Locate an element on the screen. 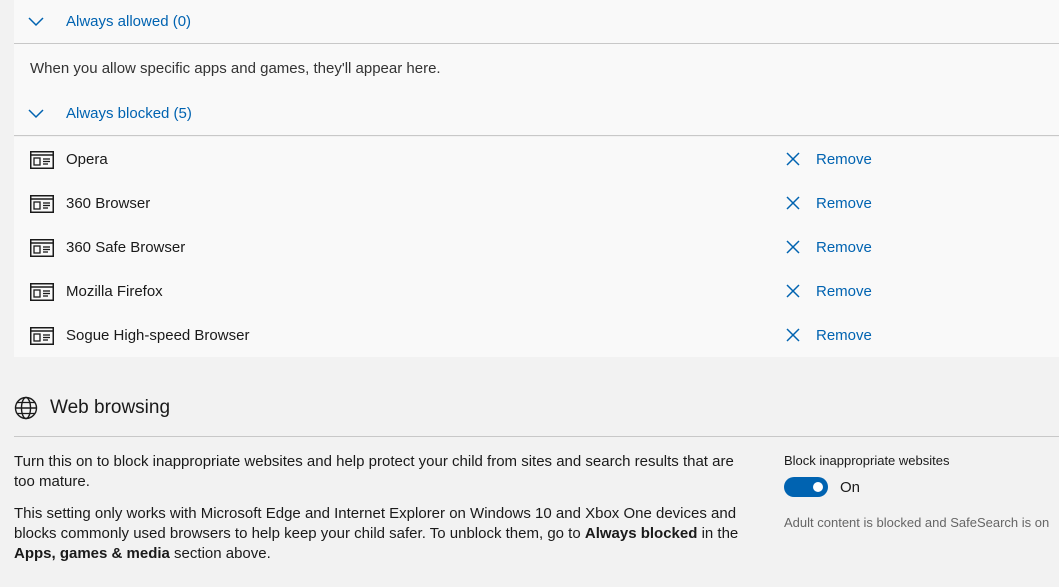 The width and height of the screenshot is (1059, 587). always-blocked-title: Always blocked (5) is located at coordinates (129, 113).